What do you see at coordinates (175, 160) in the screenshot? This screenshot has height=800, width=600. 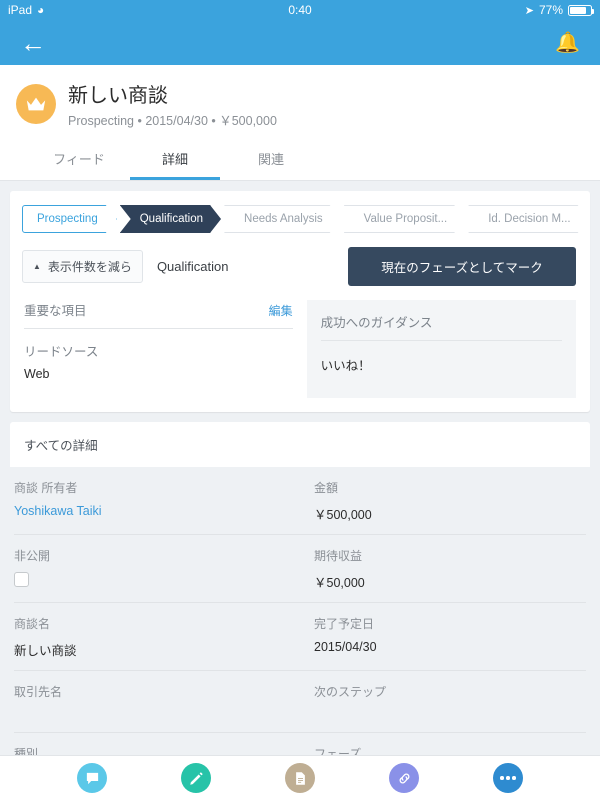 I see `tab-details: 詳細` at bounding box center [175, 160].